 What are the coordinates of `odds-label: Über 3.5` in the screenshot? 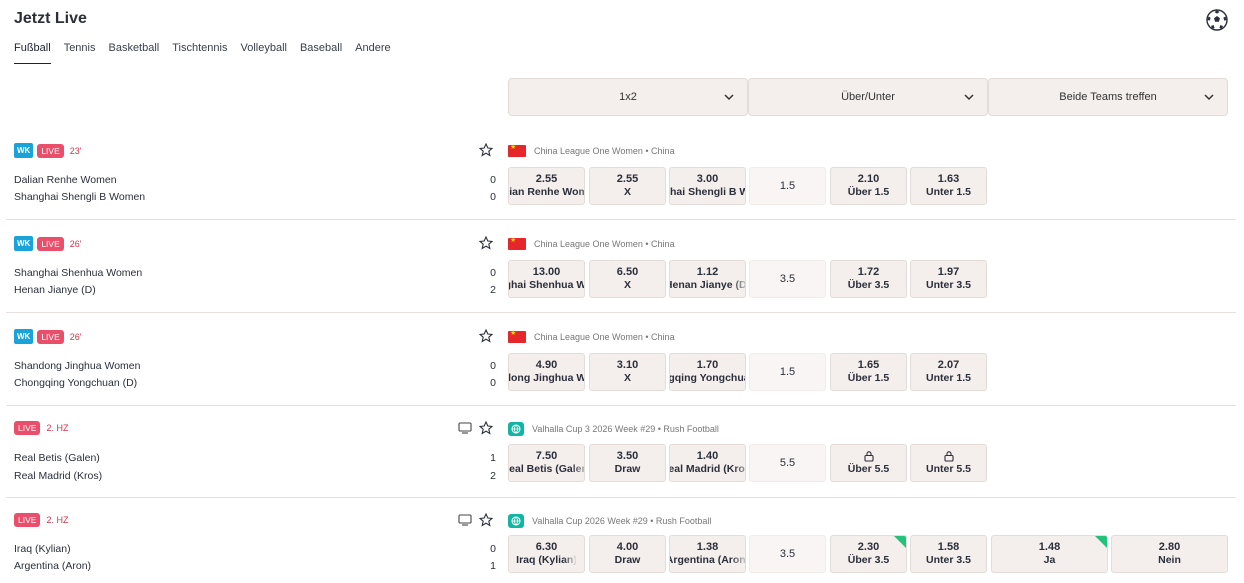 It's located at (868, 560).